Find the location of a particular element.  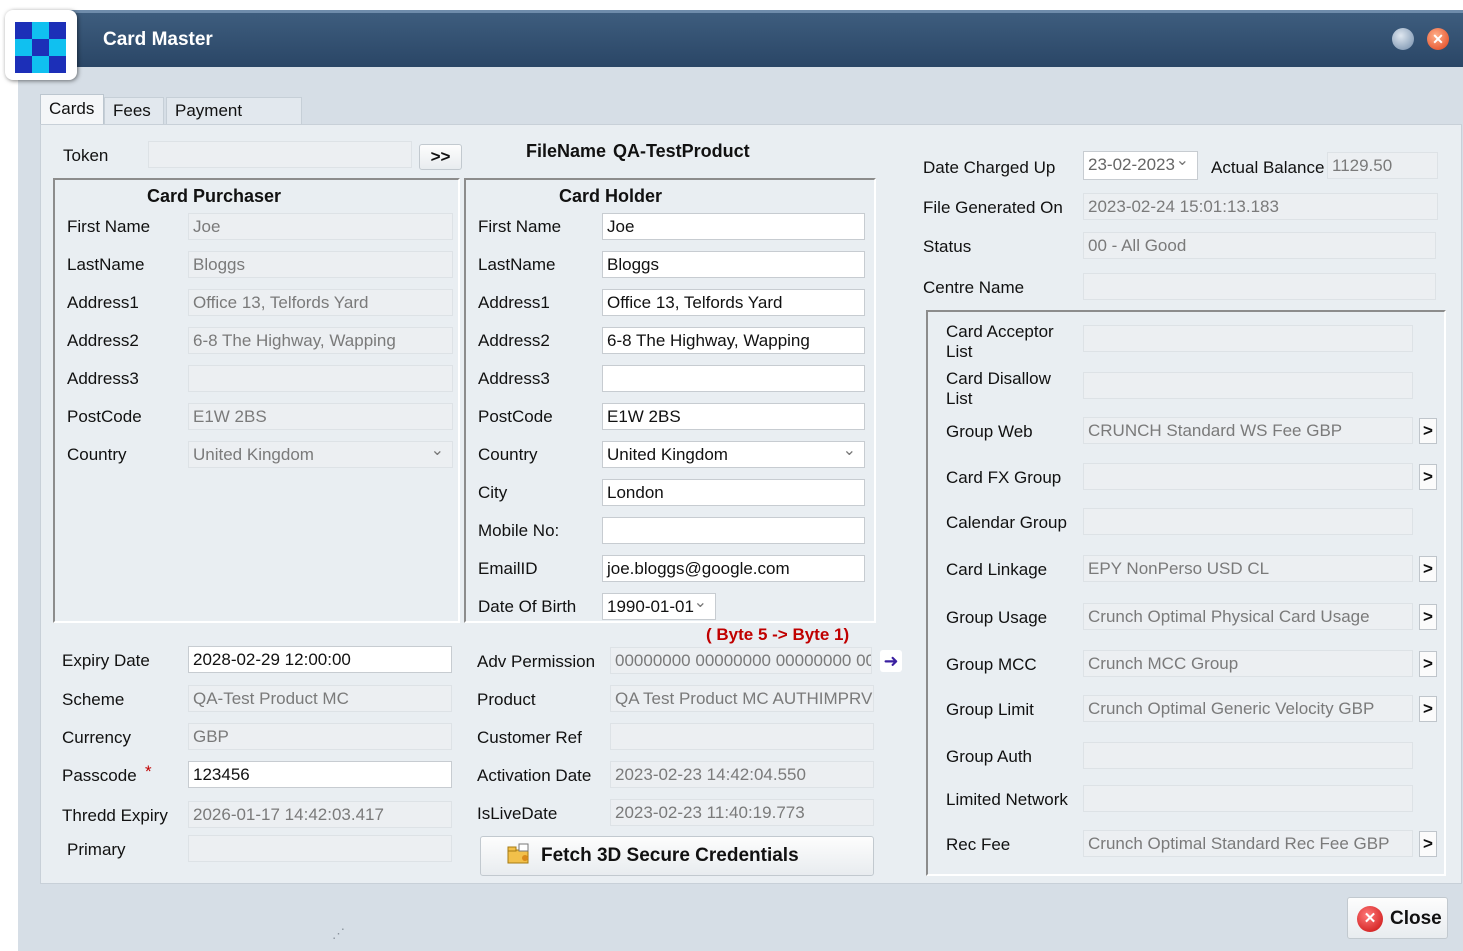

token-go-button: >> is located at coordinates (440, 157).